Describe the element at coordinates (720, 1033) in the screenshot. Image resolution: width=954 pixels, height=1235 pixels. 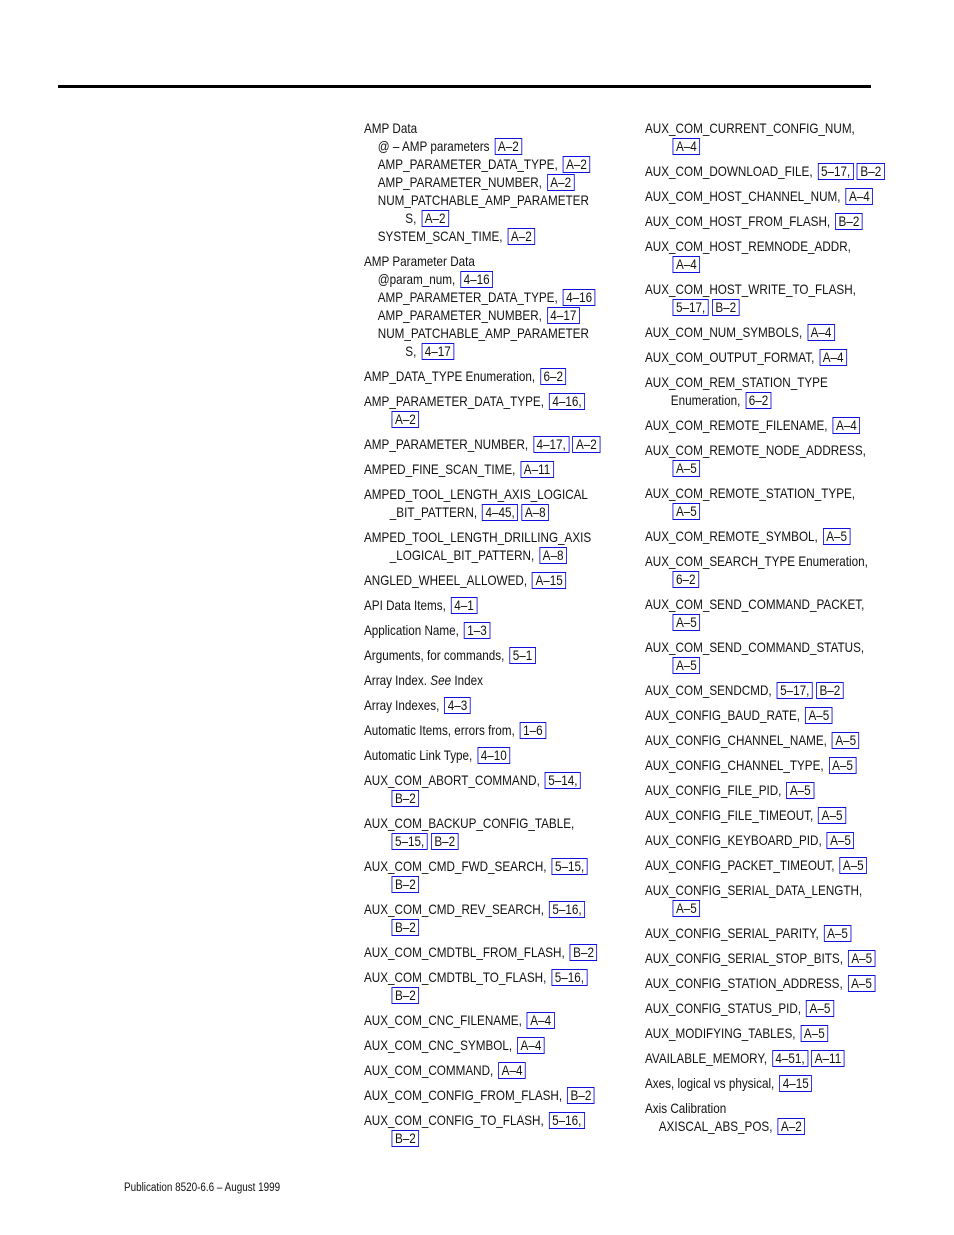
I see `index-term: AUX_MODIFYING_TABLES,` at that location.